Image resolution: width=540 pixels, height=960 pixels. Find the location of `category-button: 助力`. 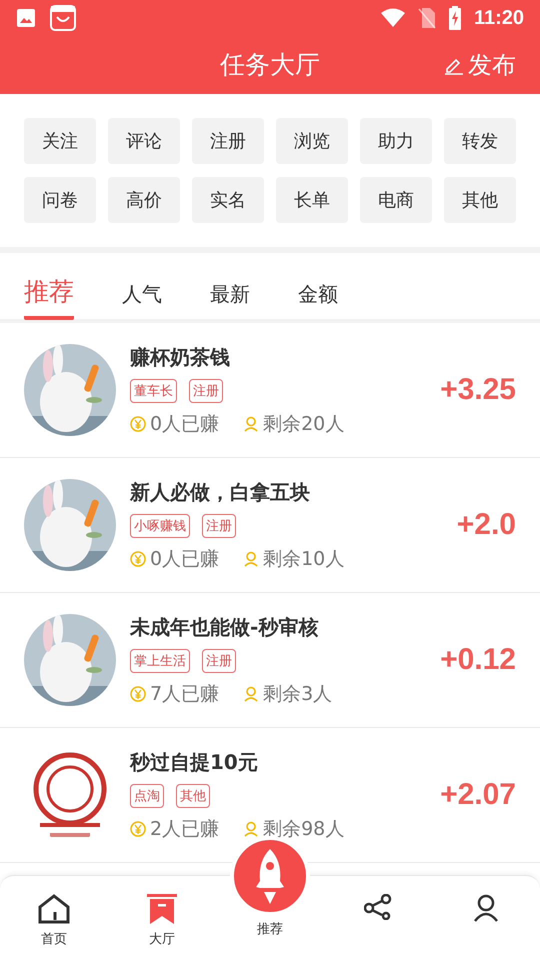

category-button: 助力 is located at coordinates (396, 141).